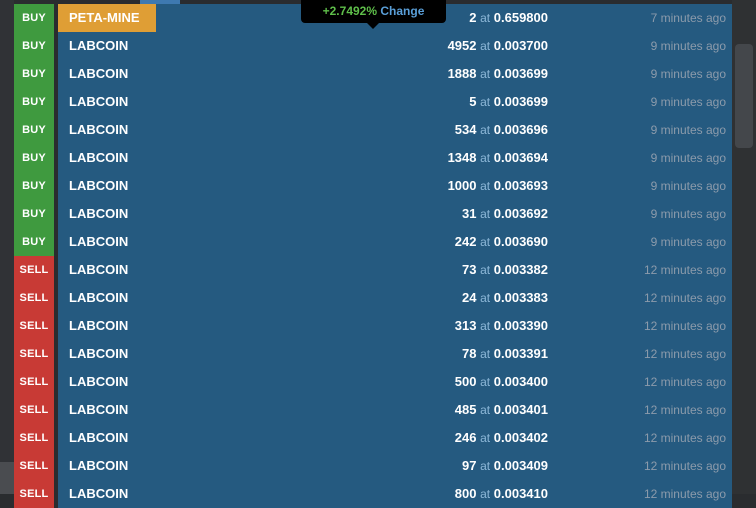 This screenshot has height=508, width=756. I want to click on trade-amount: 2 at 0.659800, so click(508, 18).